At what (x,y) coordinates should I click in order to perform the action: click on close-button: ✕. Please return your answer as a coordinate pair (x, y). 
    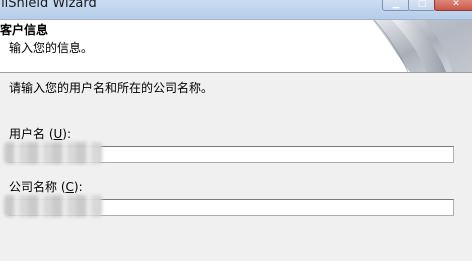
    Looking at the image, I should click on (453, 5).